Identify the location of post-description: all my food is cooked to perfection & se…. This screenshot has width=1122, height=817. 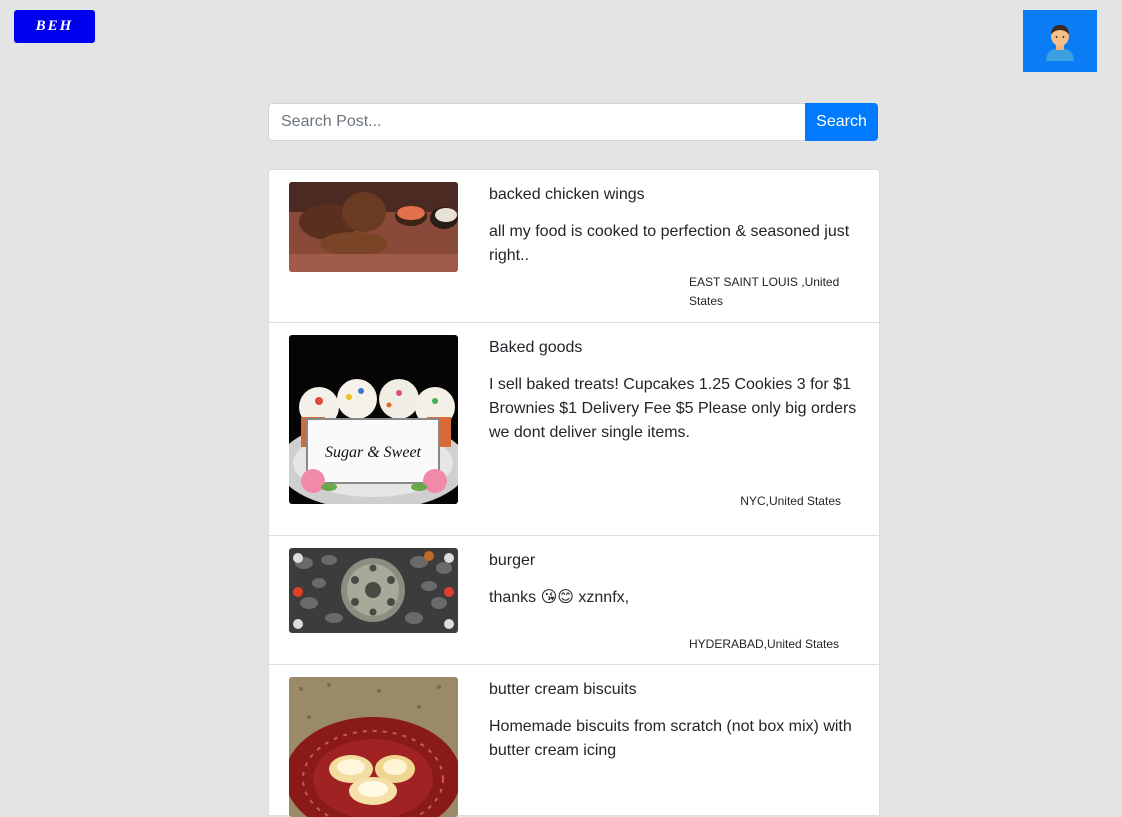
(669, 243).